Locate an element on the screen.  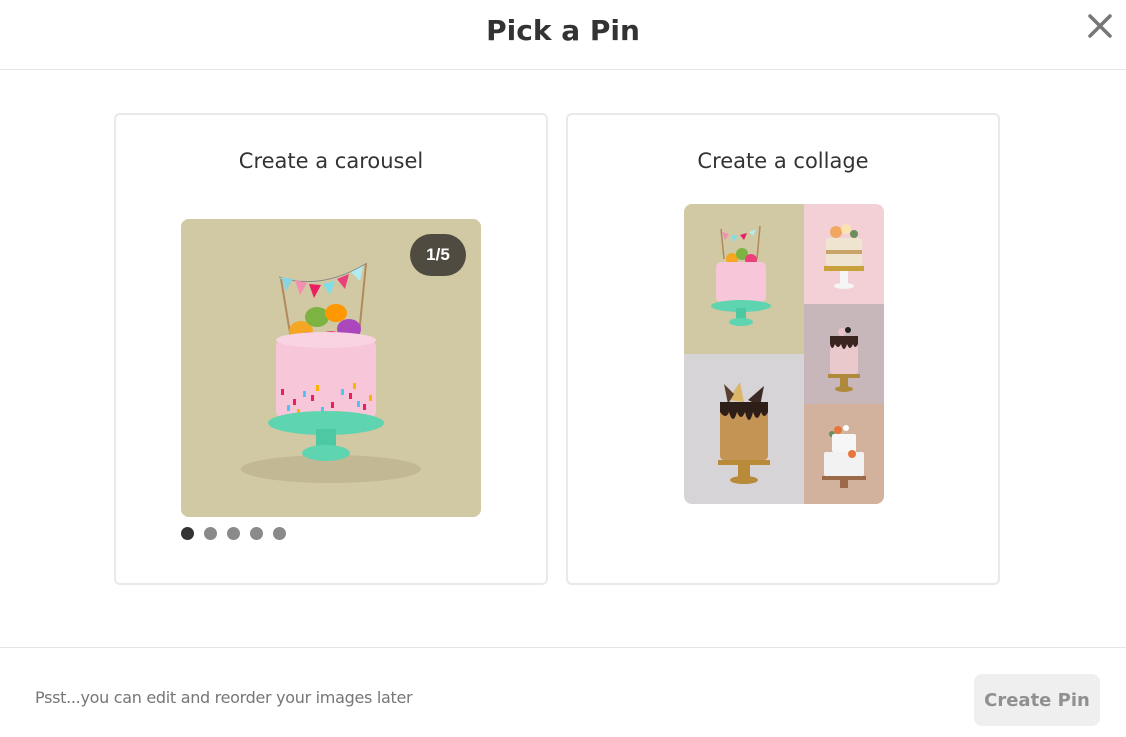
slide-counter-badge: 1/5 is located at coordinates (438, 255).